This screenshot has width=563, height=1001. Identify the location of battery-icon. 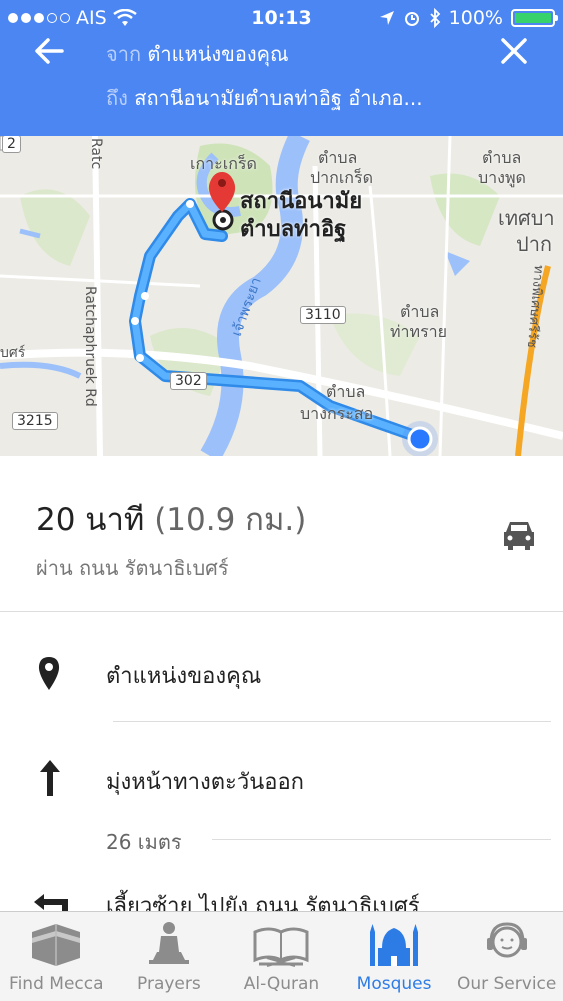
(534, 18).